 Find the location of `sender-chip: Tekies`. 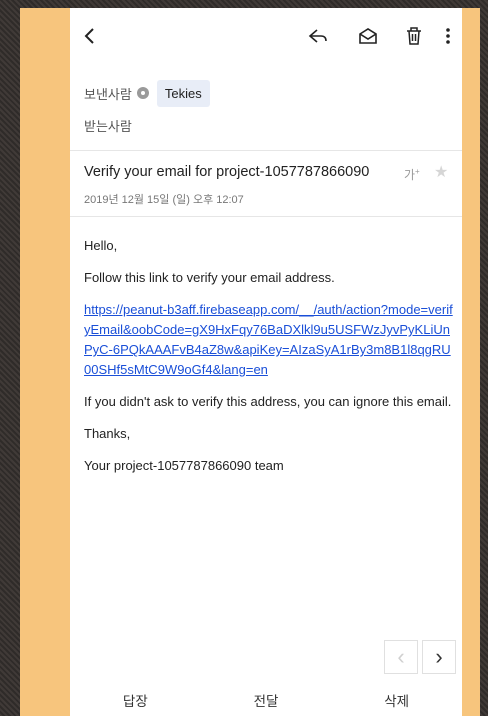

sender-chip: Tekies is located at coordinates (183, 93).